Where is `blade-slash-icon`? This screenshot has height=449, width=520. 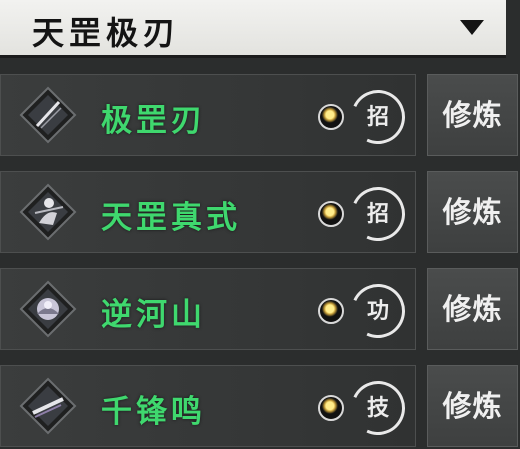 blade-slash-icon is located at coordinates (48, 115).